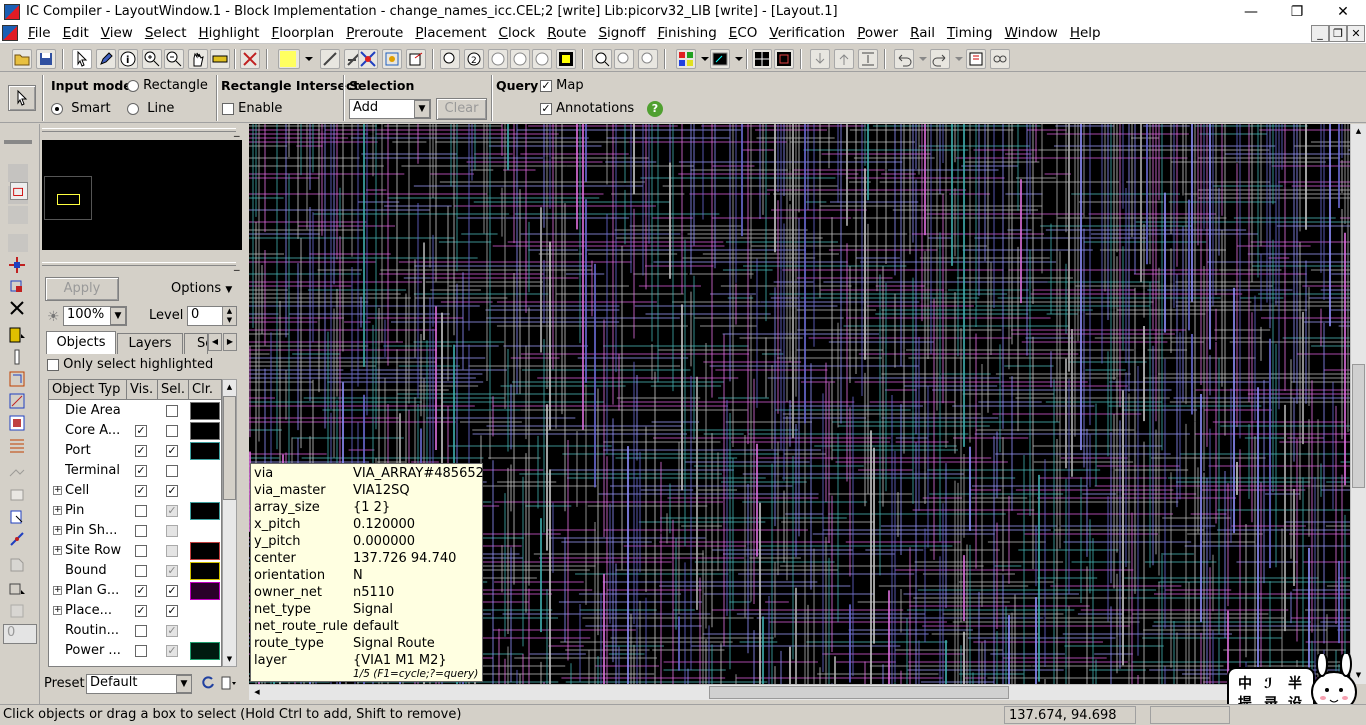 The image size is (1366, 725). I want to click on group-icon, so click(18, 215).